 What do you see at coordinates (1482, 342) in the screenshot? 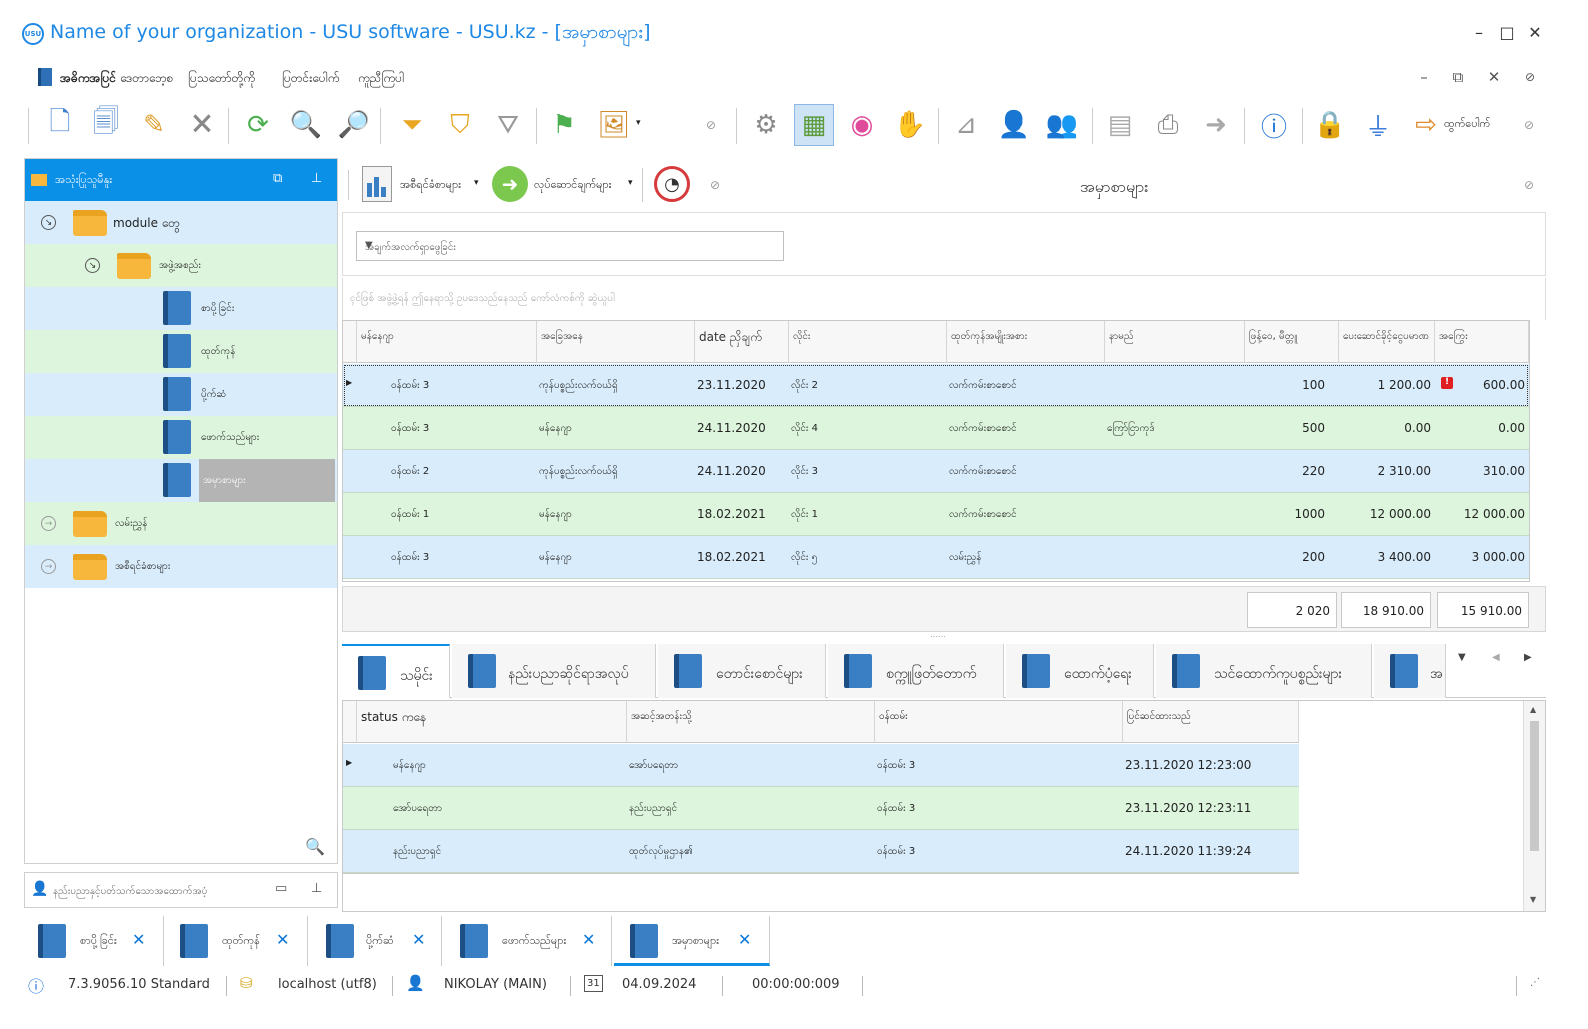
I see `column-header: အကြွေး` at bounding box center [1482, 342].